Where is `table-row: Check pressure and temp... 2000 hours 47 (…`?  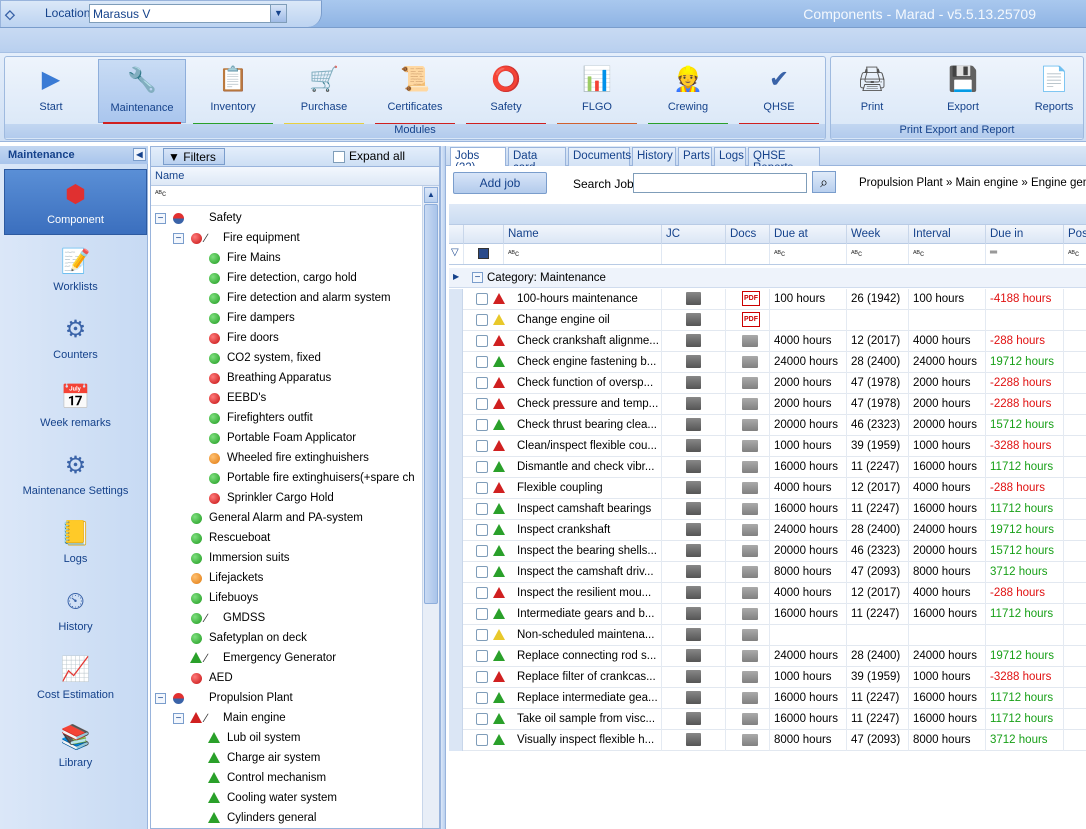 table-row: Check pressure and temp... 2000 hours 47 (… is located at coordinates (767, 404).